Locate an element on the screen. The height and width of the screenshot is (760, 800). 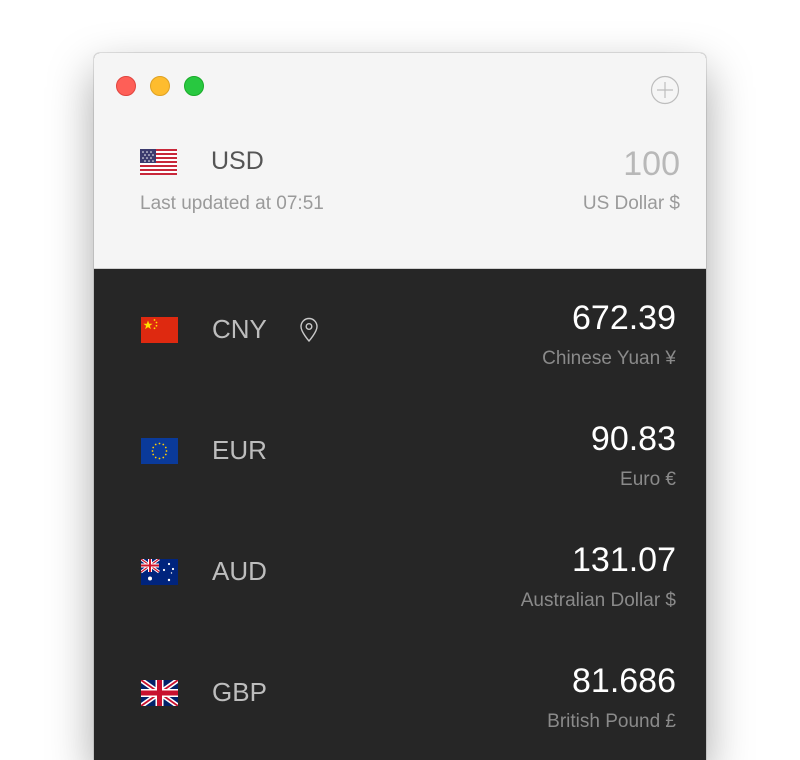
uk-flag-icon is located at coordinates (159, 693).